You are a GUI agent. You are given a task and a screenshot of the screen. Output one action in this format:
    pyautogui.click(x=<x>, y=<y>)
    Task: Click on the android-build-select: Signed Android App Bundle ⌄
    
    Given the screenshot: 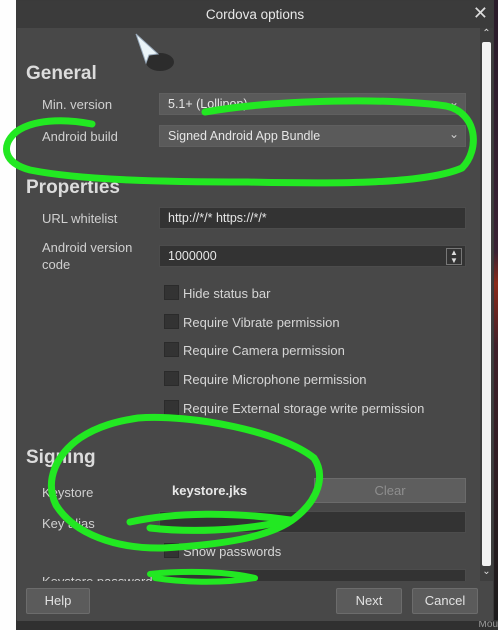 What is the action you would take?
    pyautogui.click(x=312, y=136)
    